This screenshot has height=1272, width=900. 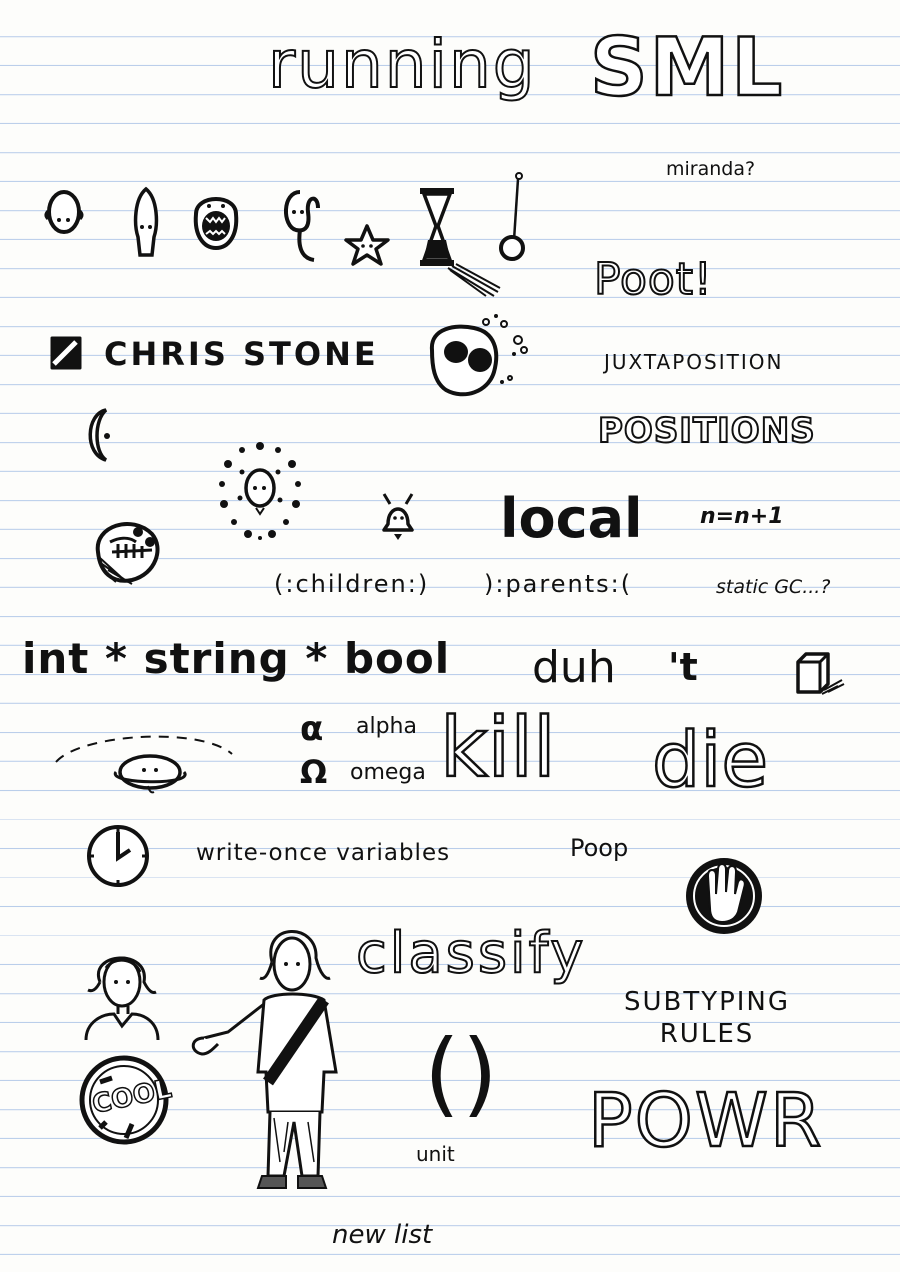 I want to click on pendulum-icon, so click(x=514, y=217).